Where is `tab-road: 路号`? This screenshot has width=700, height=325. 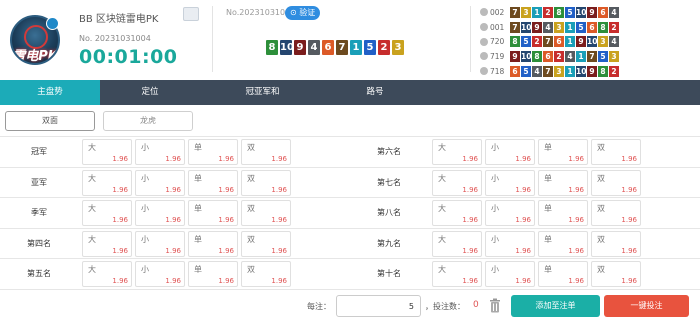 tab-road: 路号 is located at coordinates (375, 92).